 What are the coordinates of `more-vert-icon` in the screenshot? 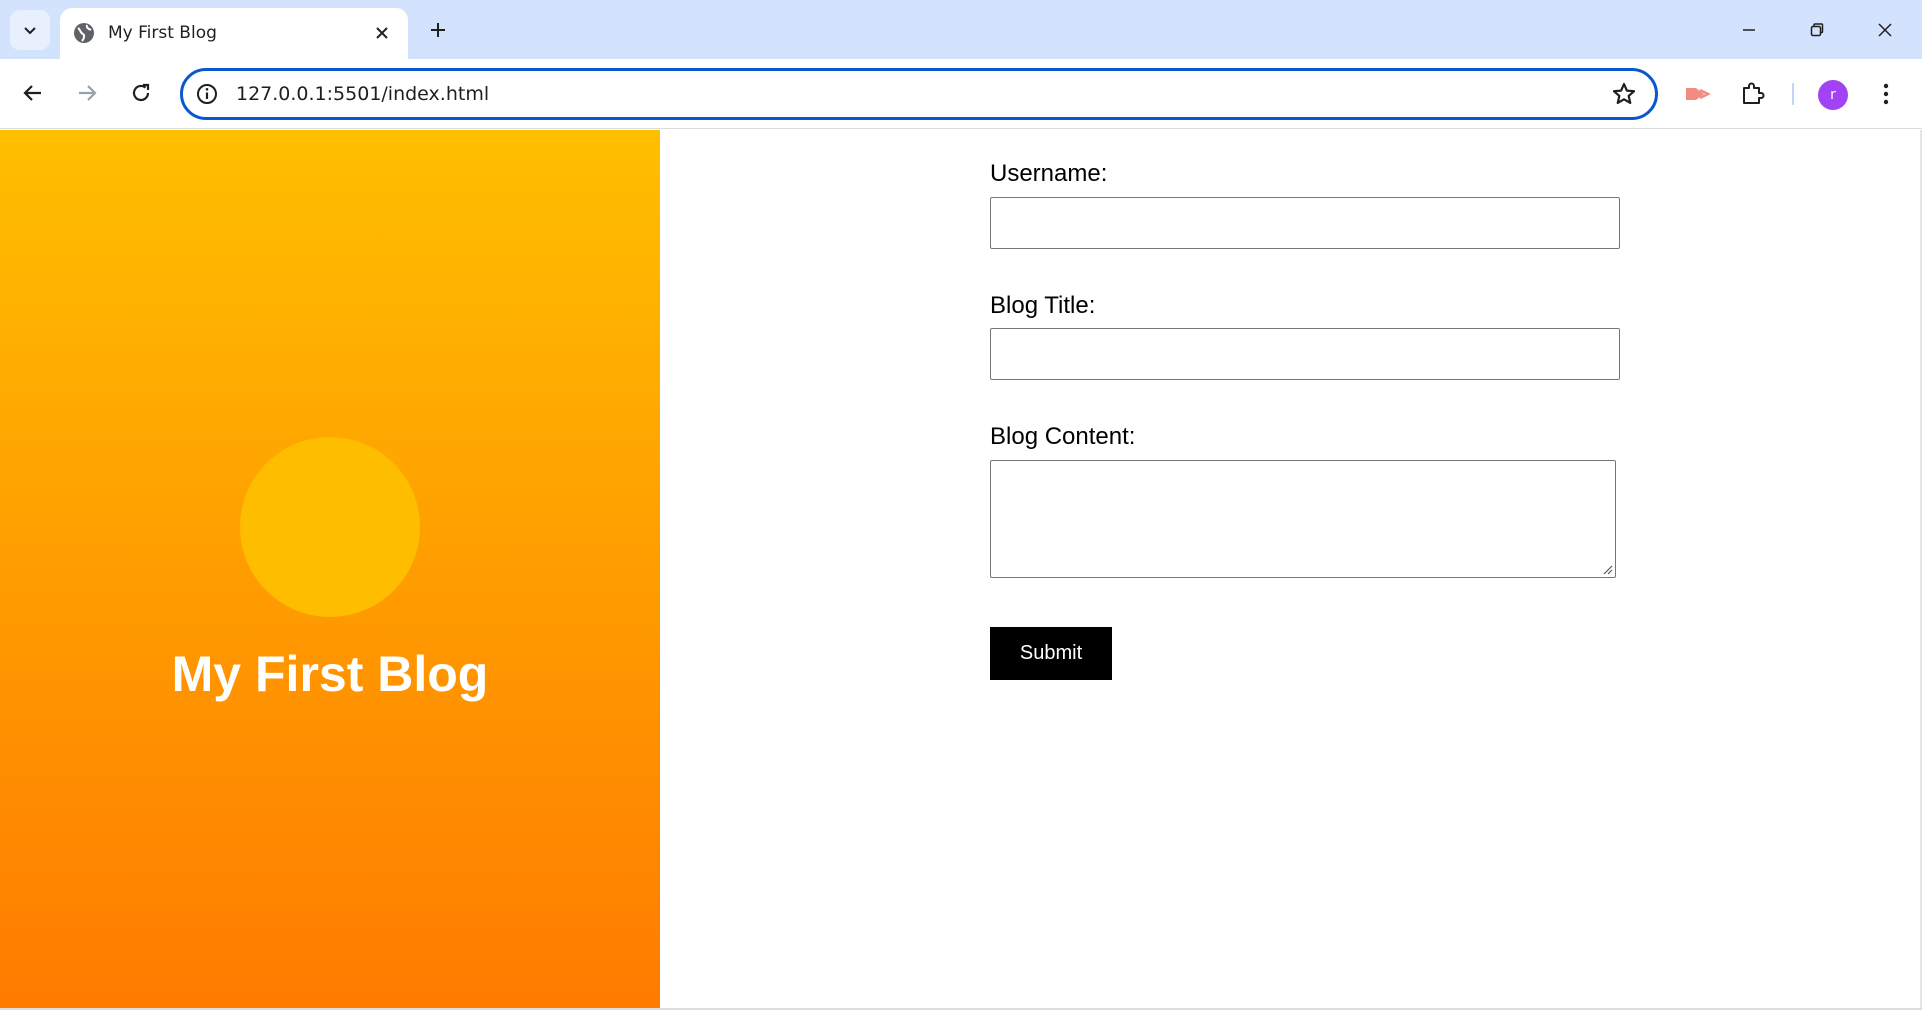 It's located at (1886, 94).